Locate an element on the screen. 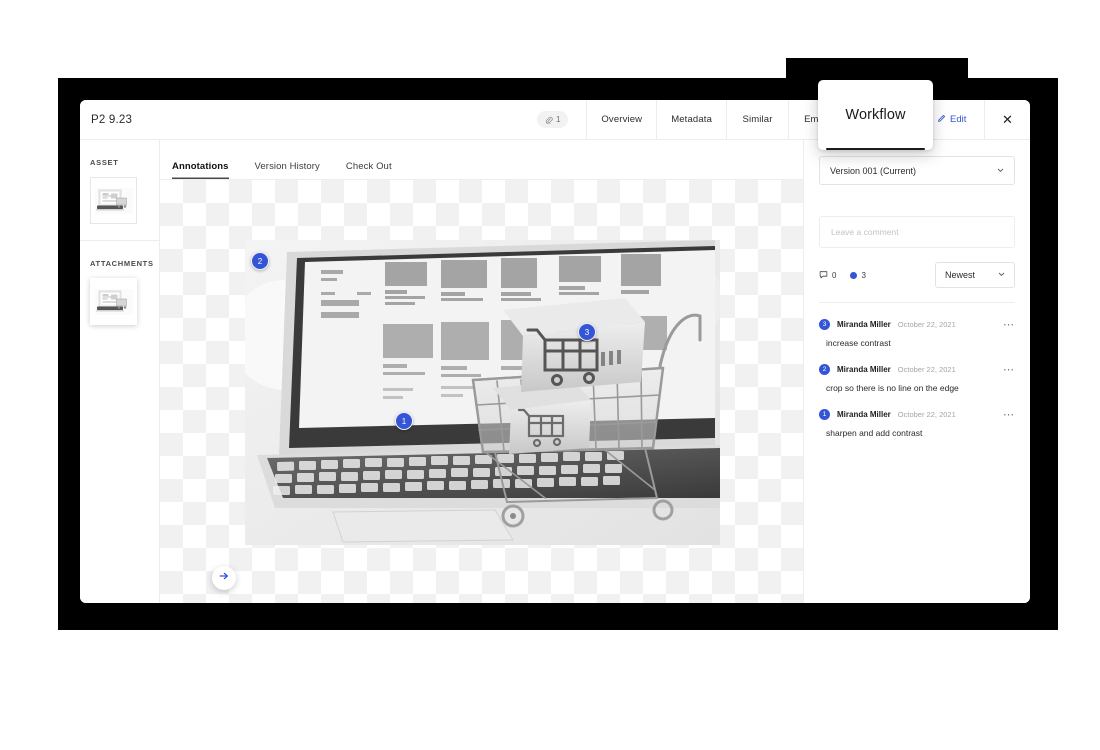  version-select-value: Version 001 (Current) is located at coordinates (873, 170).